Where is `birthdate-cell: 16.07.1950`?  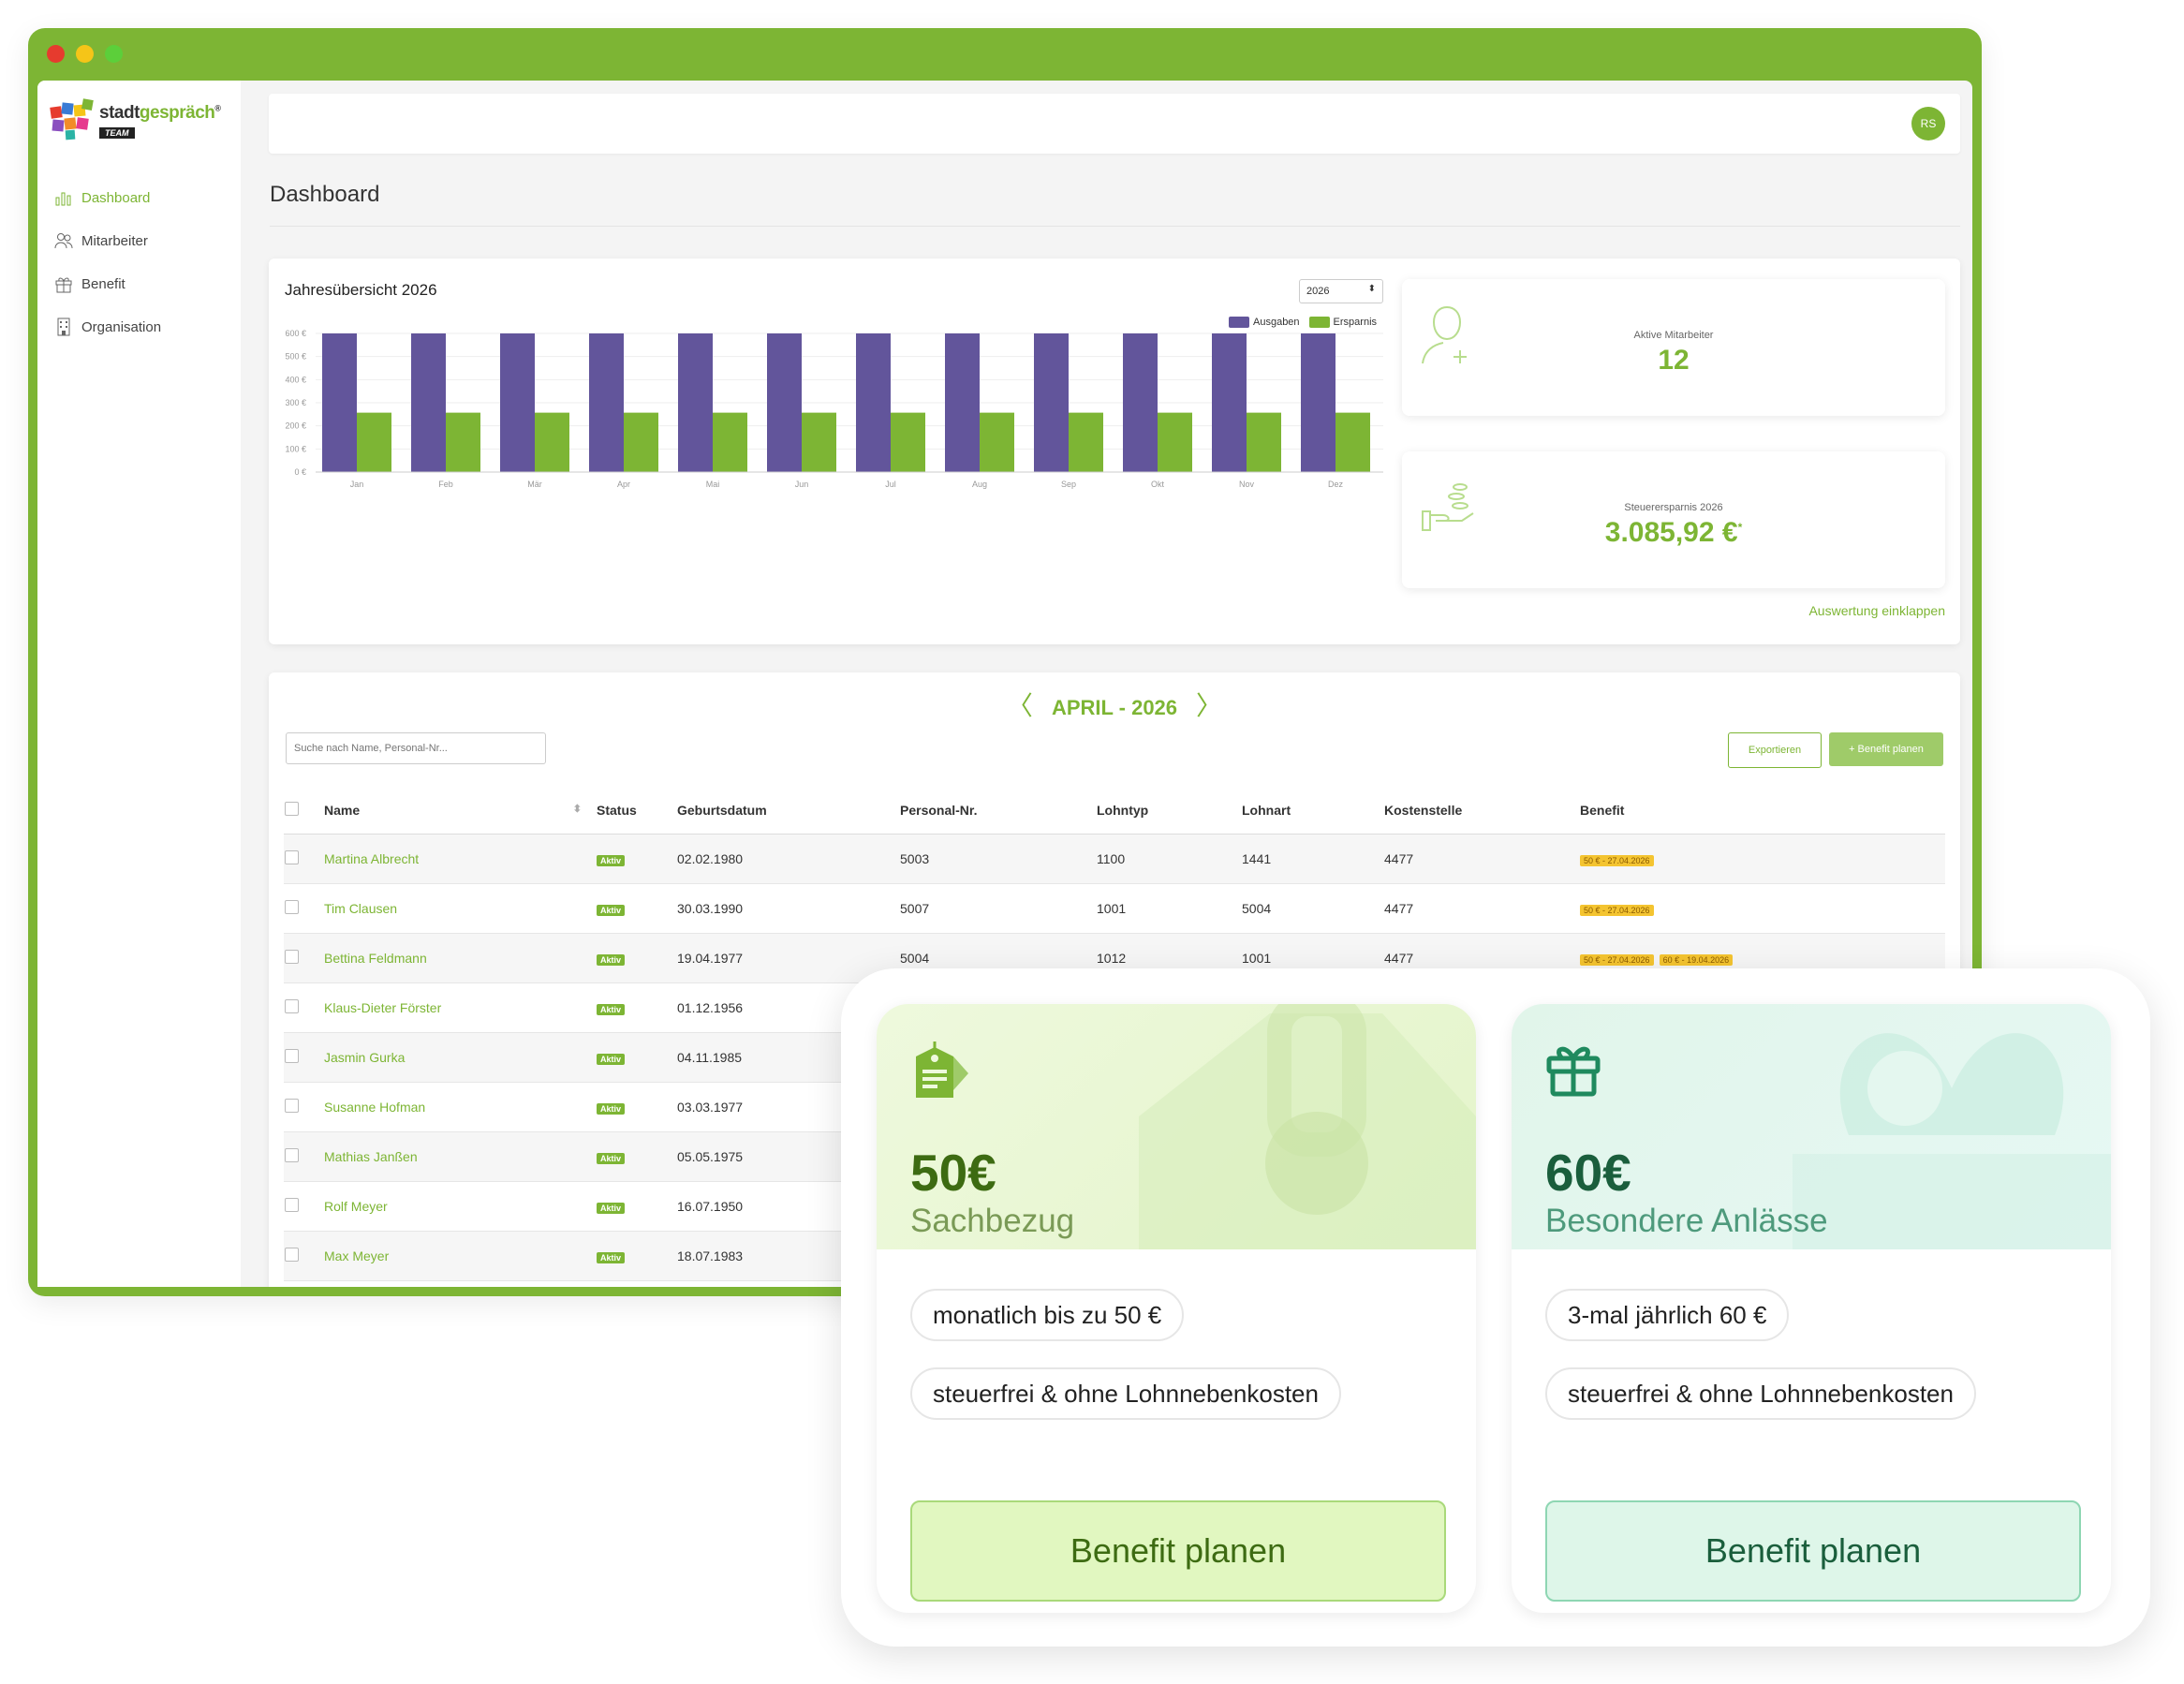 birthdate-cell: 16.07.1950 is located at coordinates (710, 1206).